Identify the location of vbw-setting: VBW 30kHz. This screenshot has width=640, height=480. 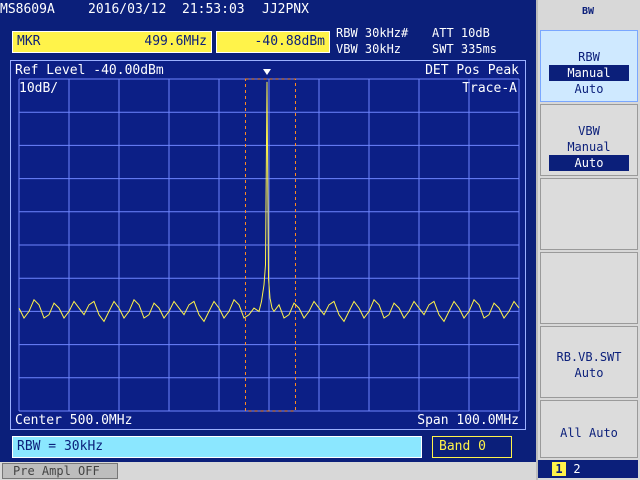
(369, 49).